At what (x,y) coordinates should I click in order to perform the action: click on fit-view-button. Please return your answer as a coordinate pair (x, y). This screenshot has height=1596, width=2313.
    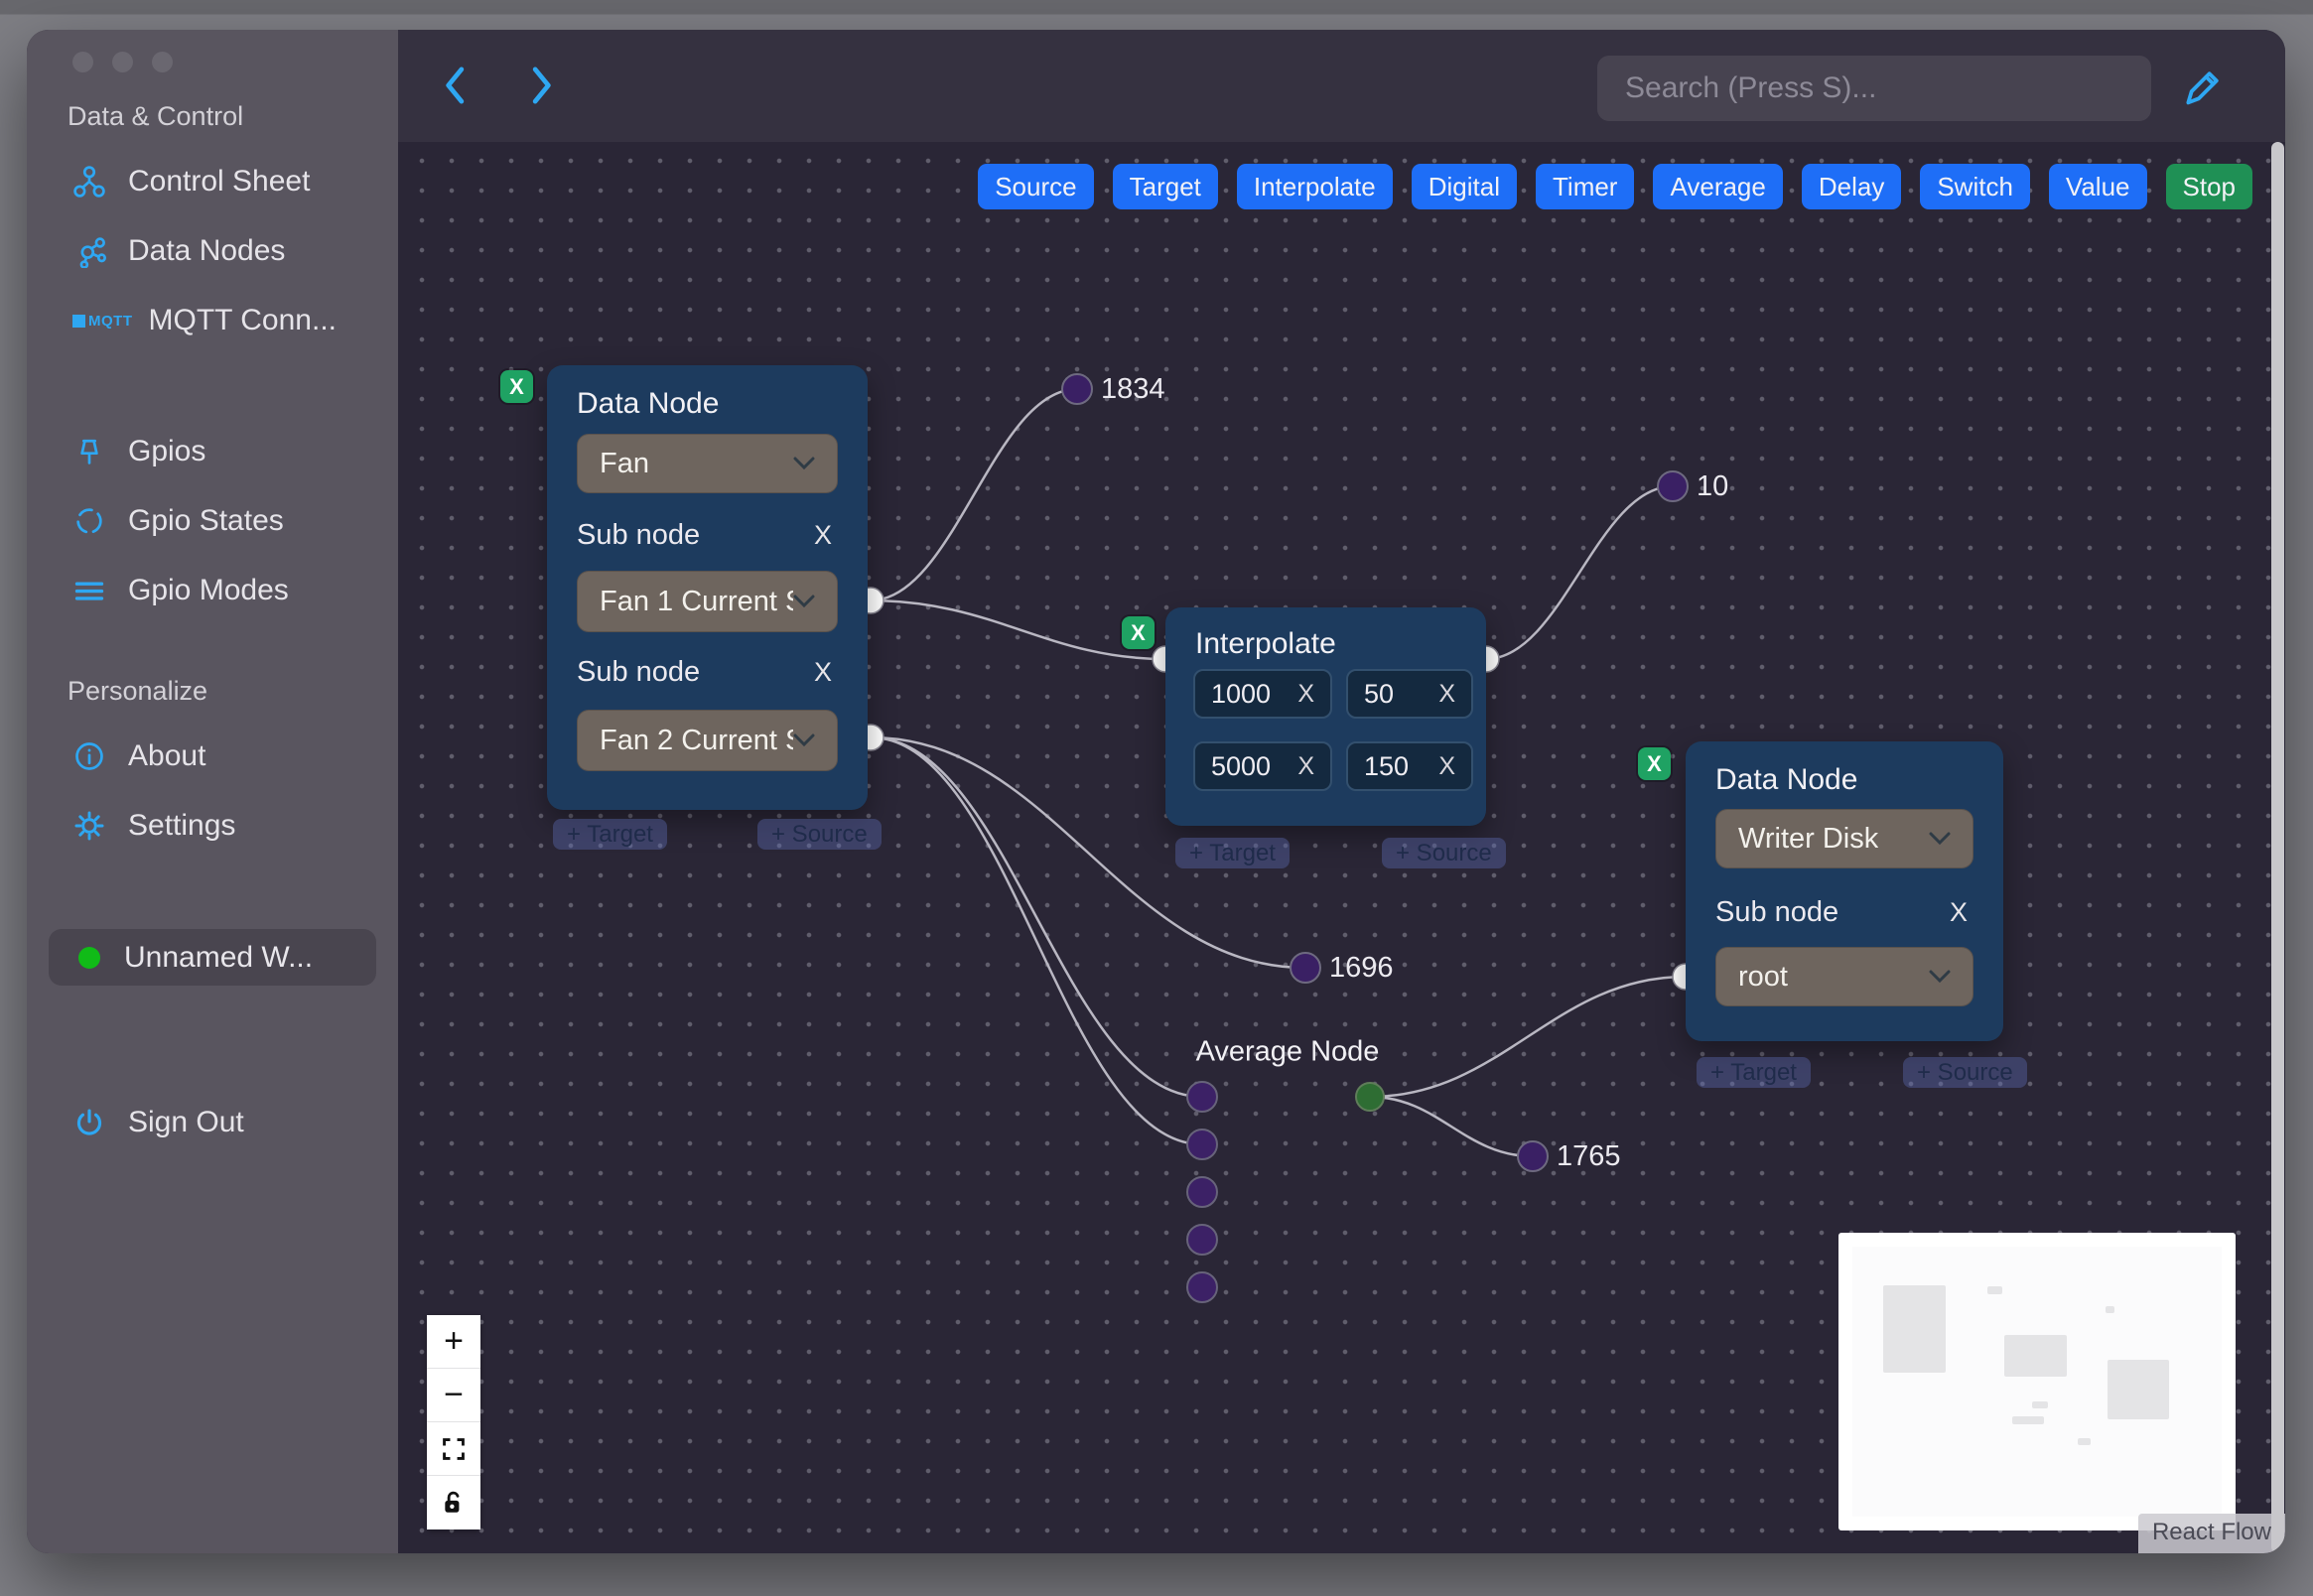
    Looking at the image, I should click on (453, 1449).